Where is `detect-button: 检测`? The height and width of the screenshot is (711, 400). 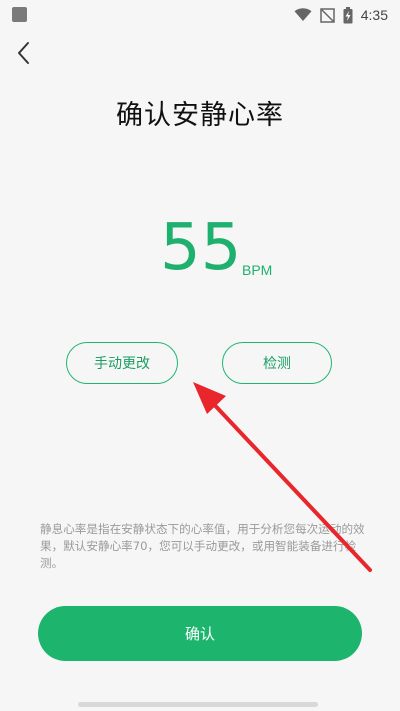
detect-button: 检测 is located at coordinates (277, 363).